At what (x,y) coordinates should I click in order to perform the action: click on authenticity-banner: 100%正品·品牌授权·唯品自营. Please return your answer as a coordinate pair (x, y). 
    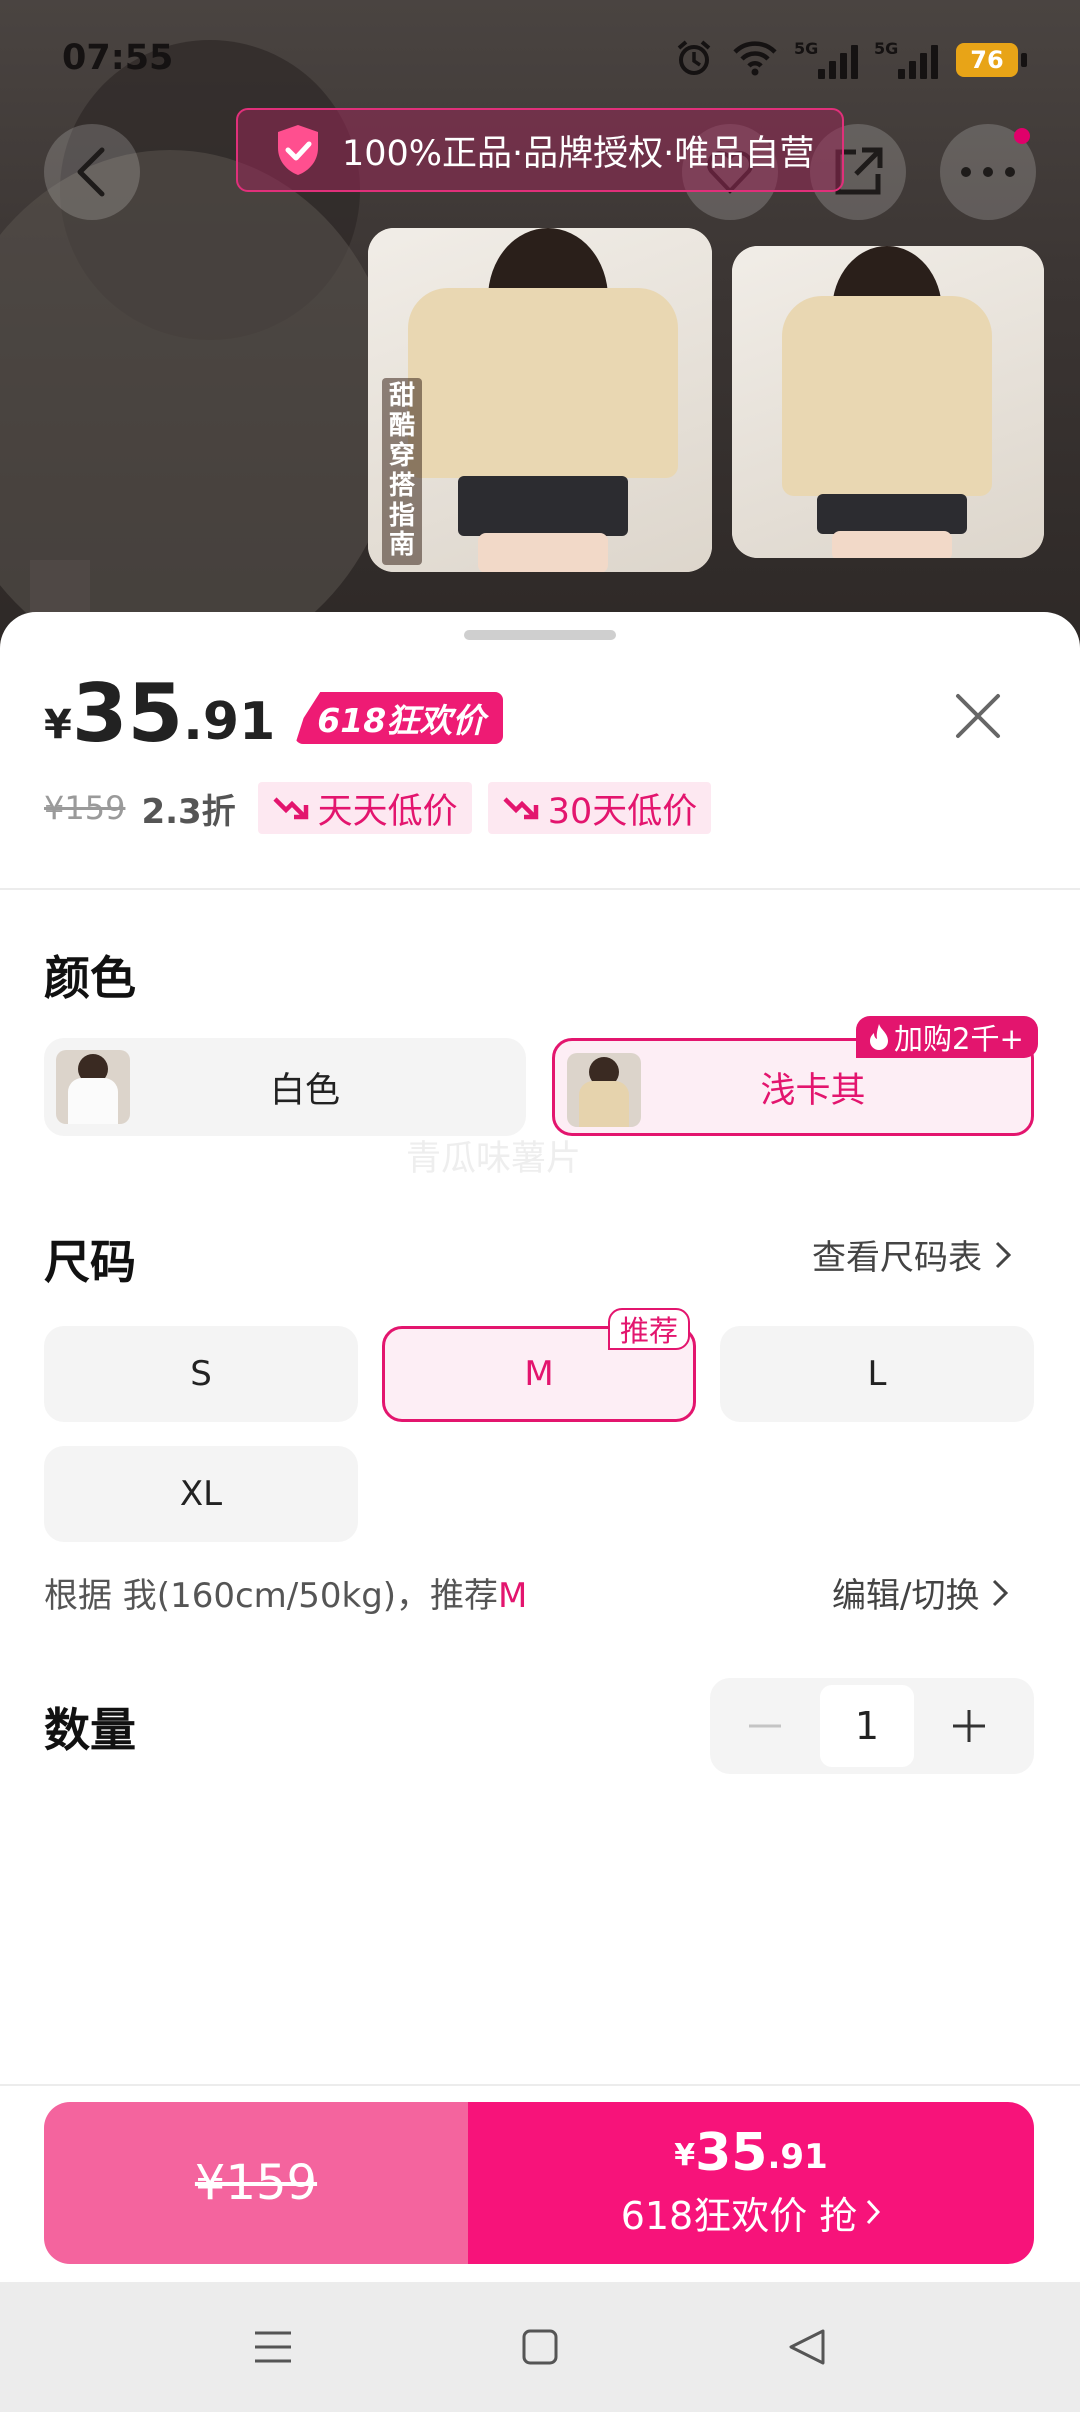
    Looking at the image, I should click on (540, 150).